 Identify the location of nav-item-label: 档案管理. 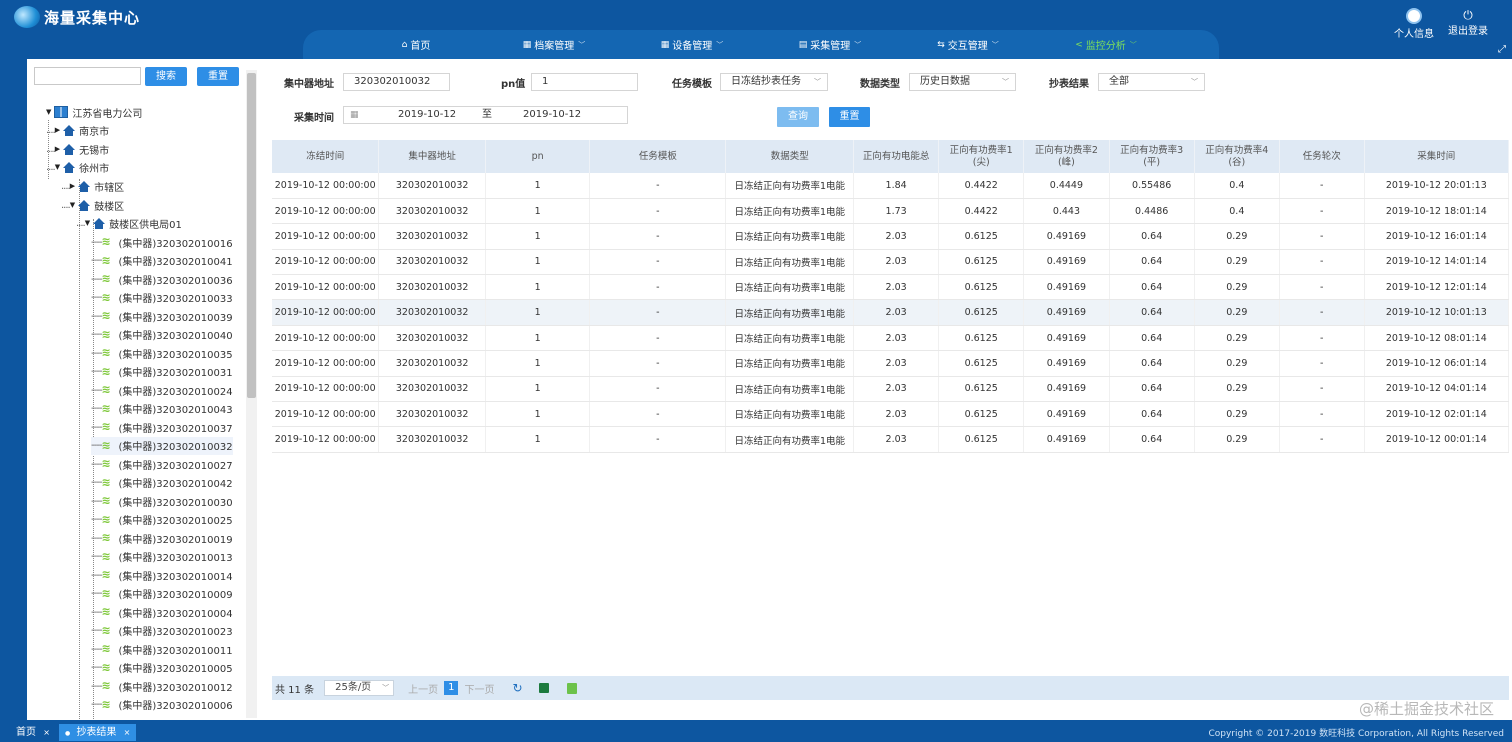
(554, 46).